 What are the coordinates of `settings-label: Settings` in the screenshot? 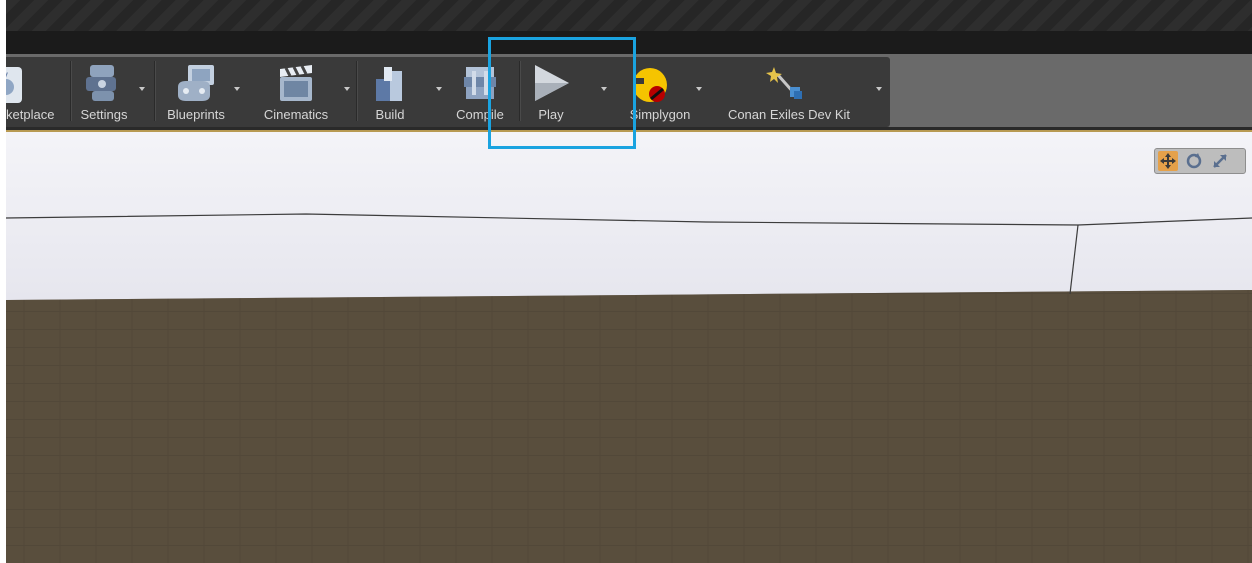 It's located at (104, 114).